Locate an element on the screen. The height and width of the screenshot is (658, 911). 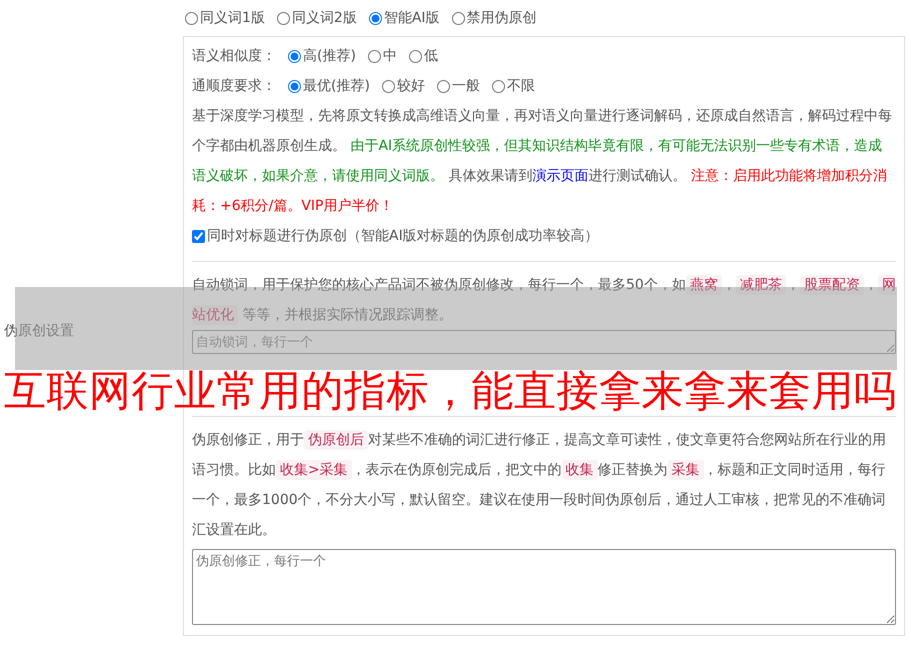
radio-label: 一般 is located at coordinates (466, 86).